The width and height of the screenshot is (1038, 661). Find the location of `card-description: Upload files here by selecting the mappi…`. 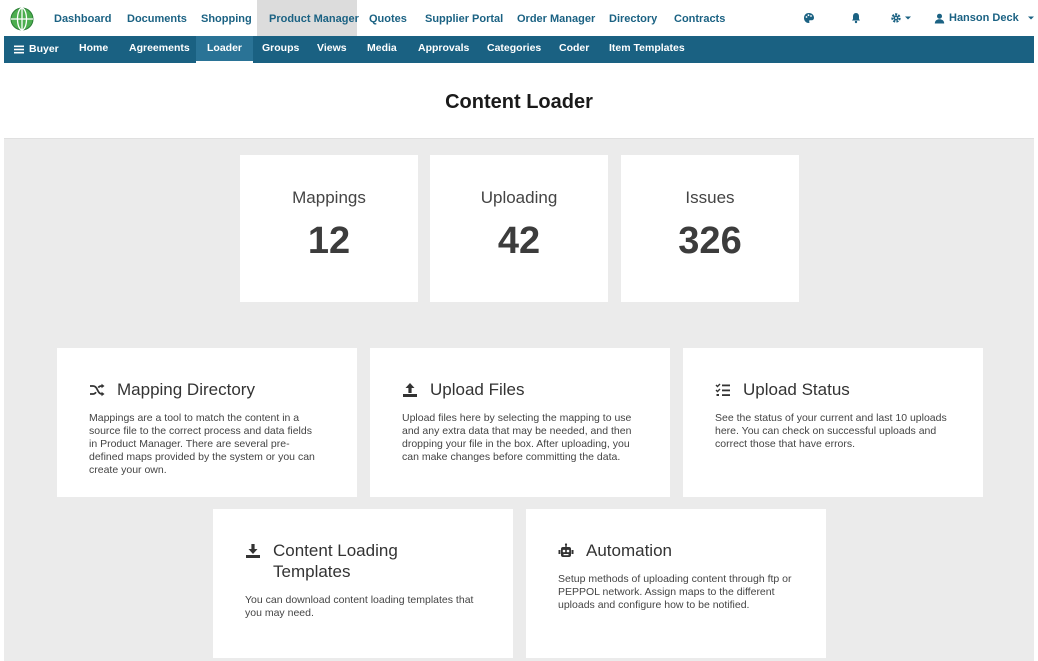

card-description: Upload files here by selecting the mappi… is located at coordinates (517, 437).